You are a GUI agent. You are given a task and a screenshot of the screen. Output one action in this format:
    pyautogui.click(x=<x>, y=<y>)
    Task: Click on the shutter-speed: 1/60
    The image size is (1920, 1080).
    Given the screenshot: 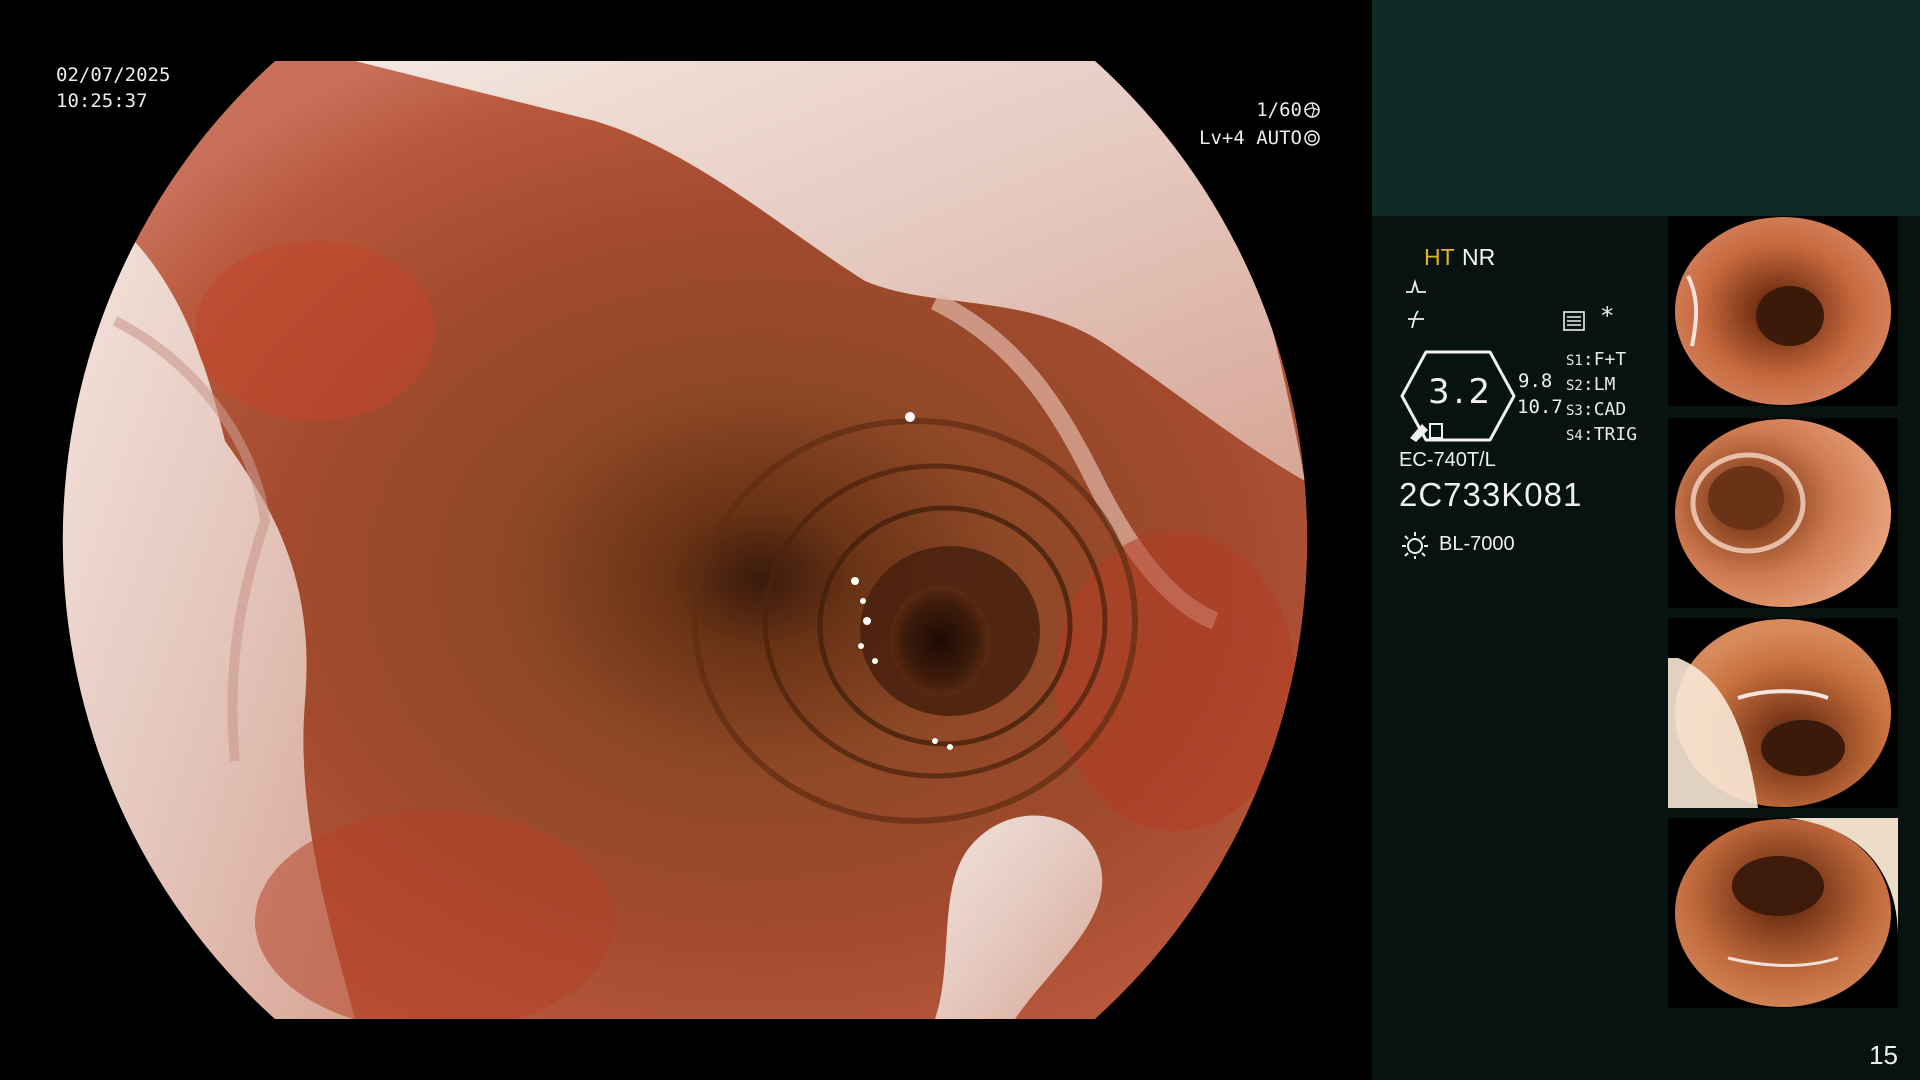 What is the action you would take?
    pyautogui.click(x=1288, y=110)
    